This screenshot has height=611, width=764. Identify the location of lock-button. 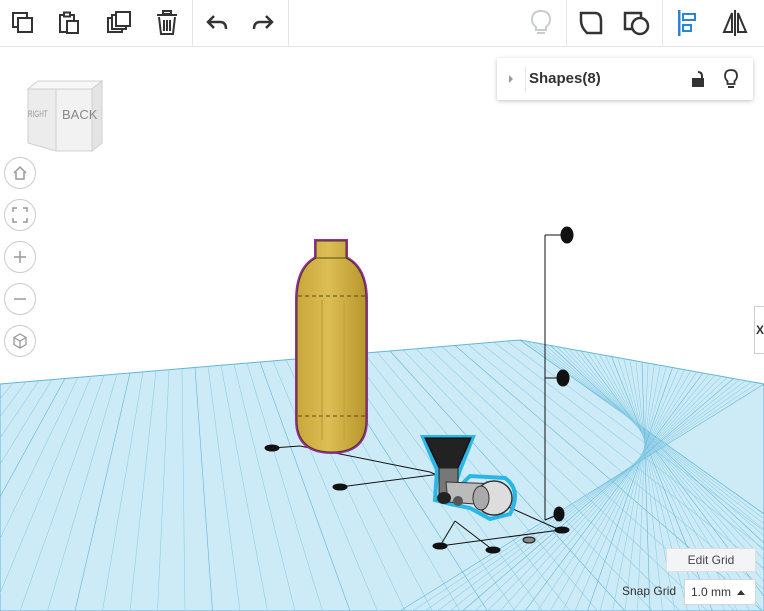
(698, 79).